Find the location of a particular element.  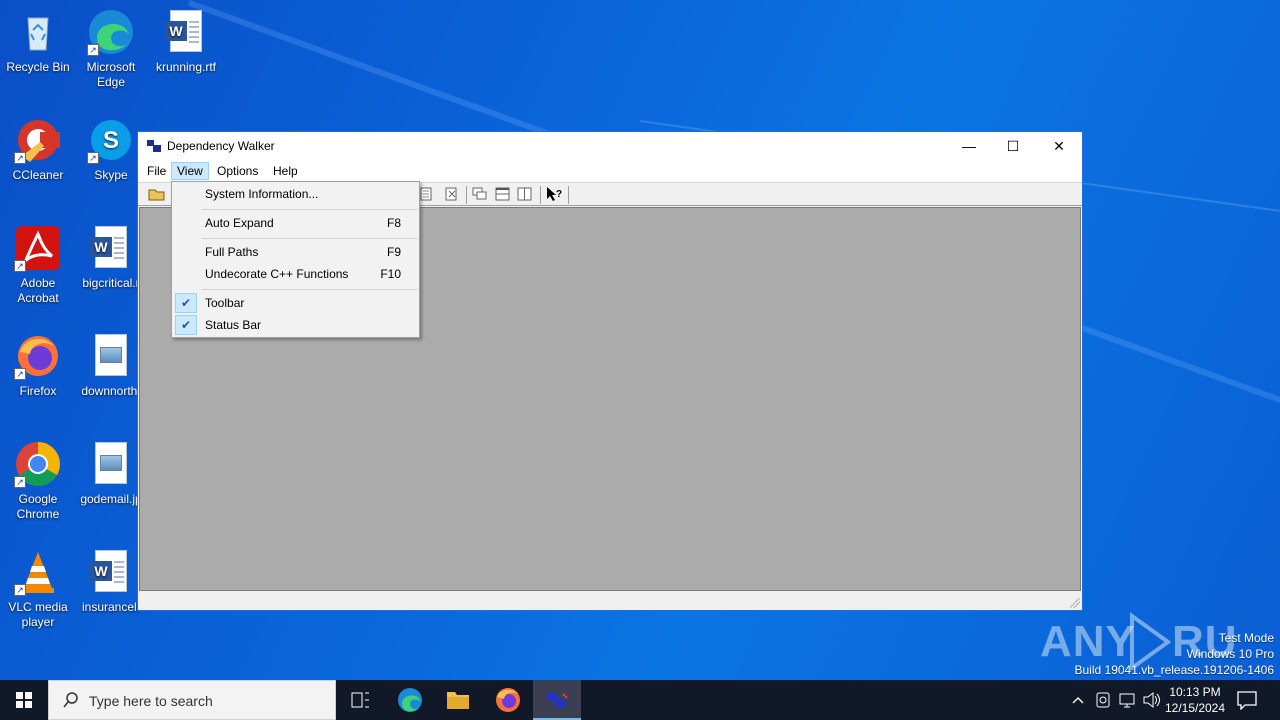

desktop-icon-label: Microsoft Edge is located at coordinates (111, 74).